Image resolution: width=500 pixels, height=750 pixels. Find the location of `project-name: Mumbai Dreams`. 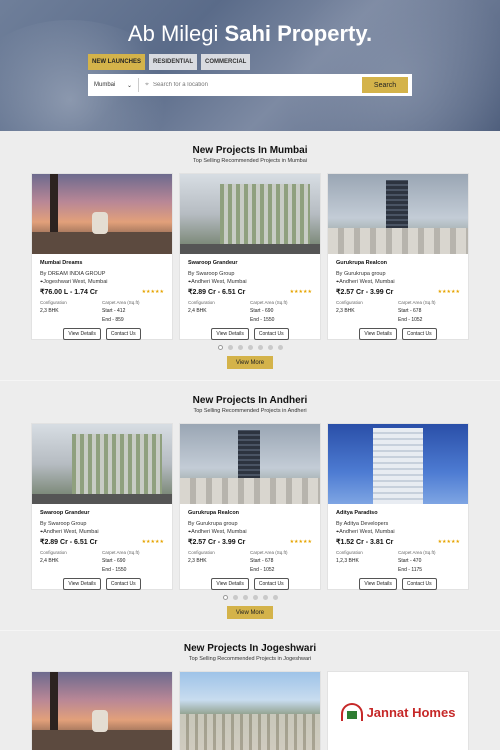

project-name: Mumbai Dreams is located at coordinates (102, 263).